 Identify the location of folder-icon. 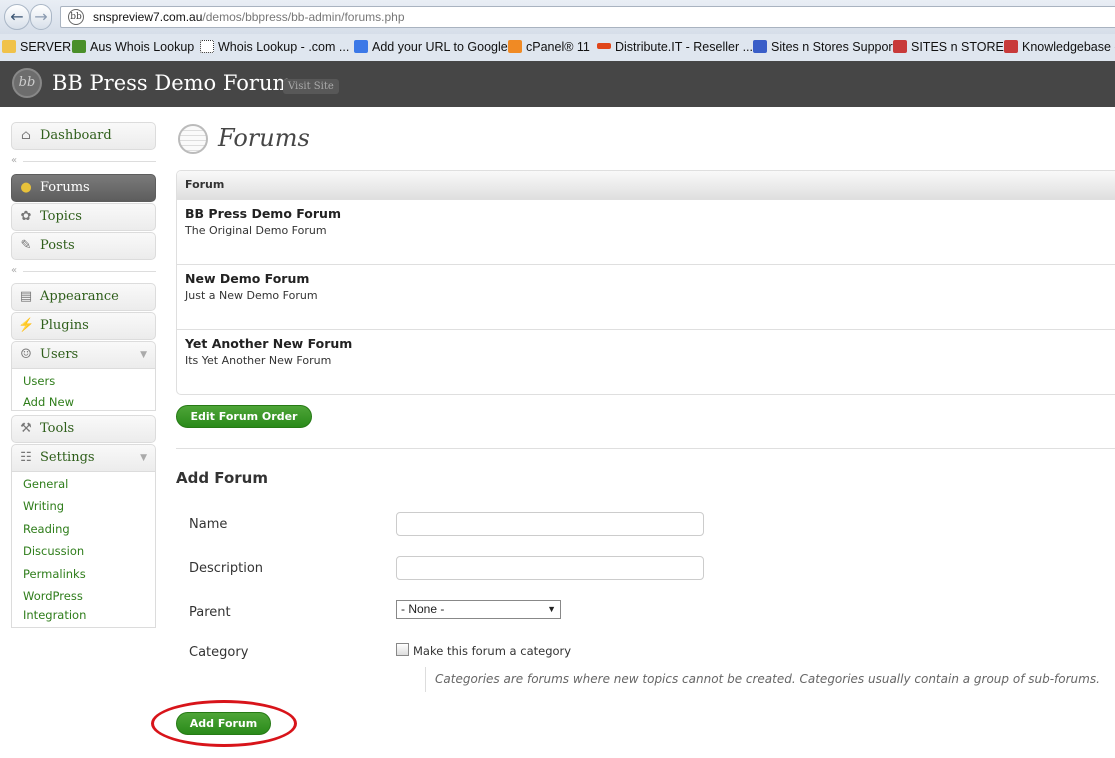
(9, 46).